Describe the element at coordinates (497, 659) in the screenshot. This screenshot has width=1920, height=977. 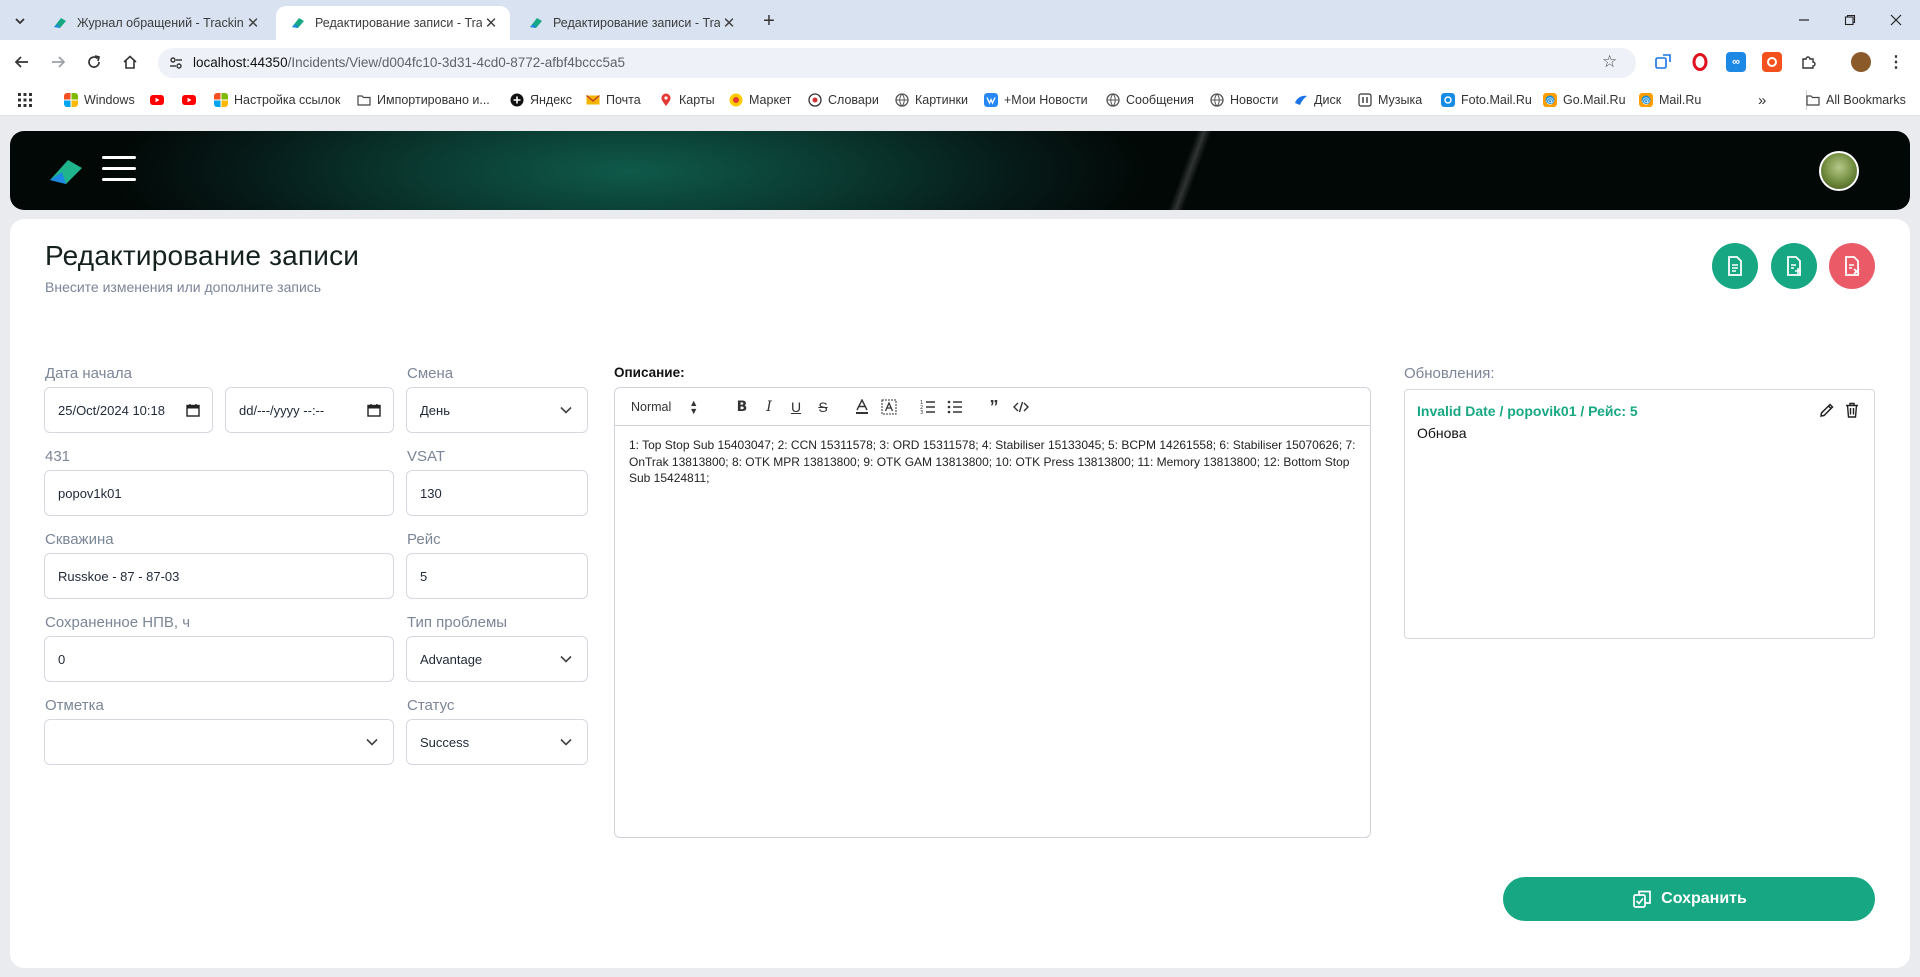
I see `problem-type-select: Advantage` at that location.